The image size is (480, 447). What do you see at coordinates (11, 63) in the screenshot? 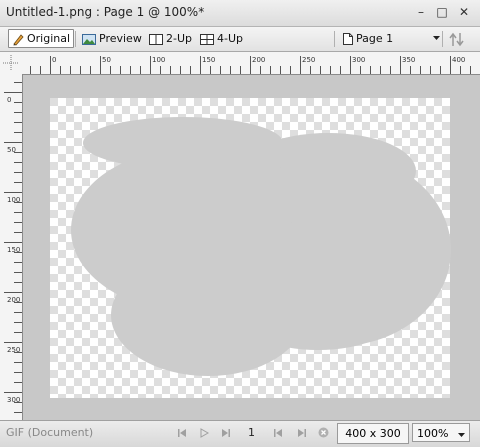
I see `ruler-corner` at bounding box center [11, 63].